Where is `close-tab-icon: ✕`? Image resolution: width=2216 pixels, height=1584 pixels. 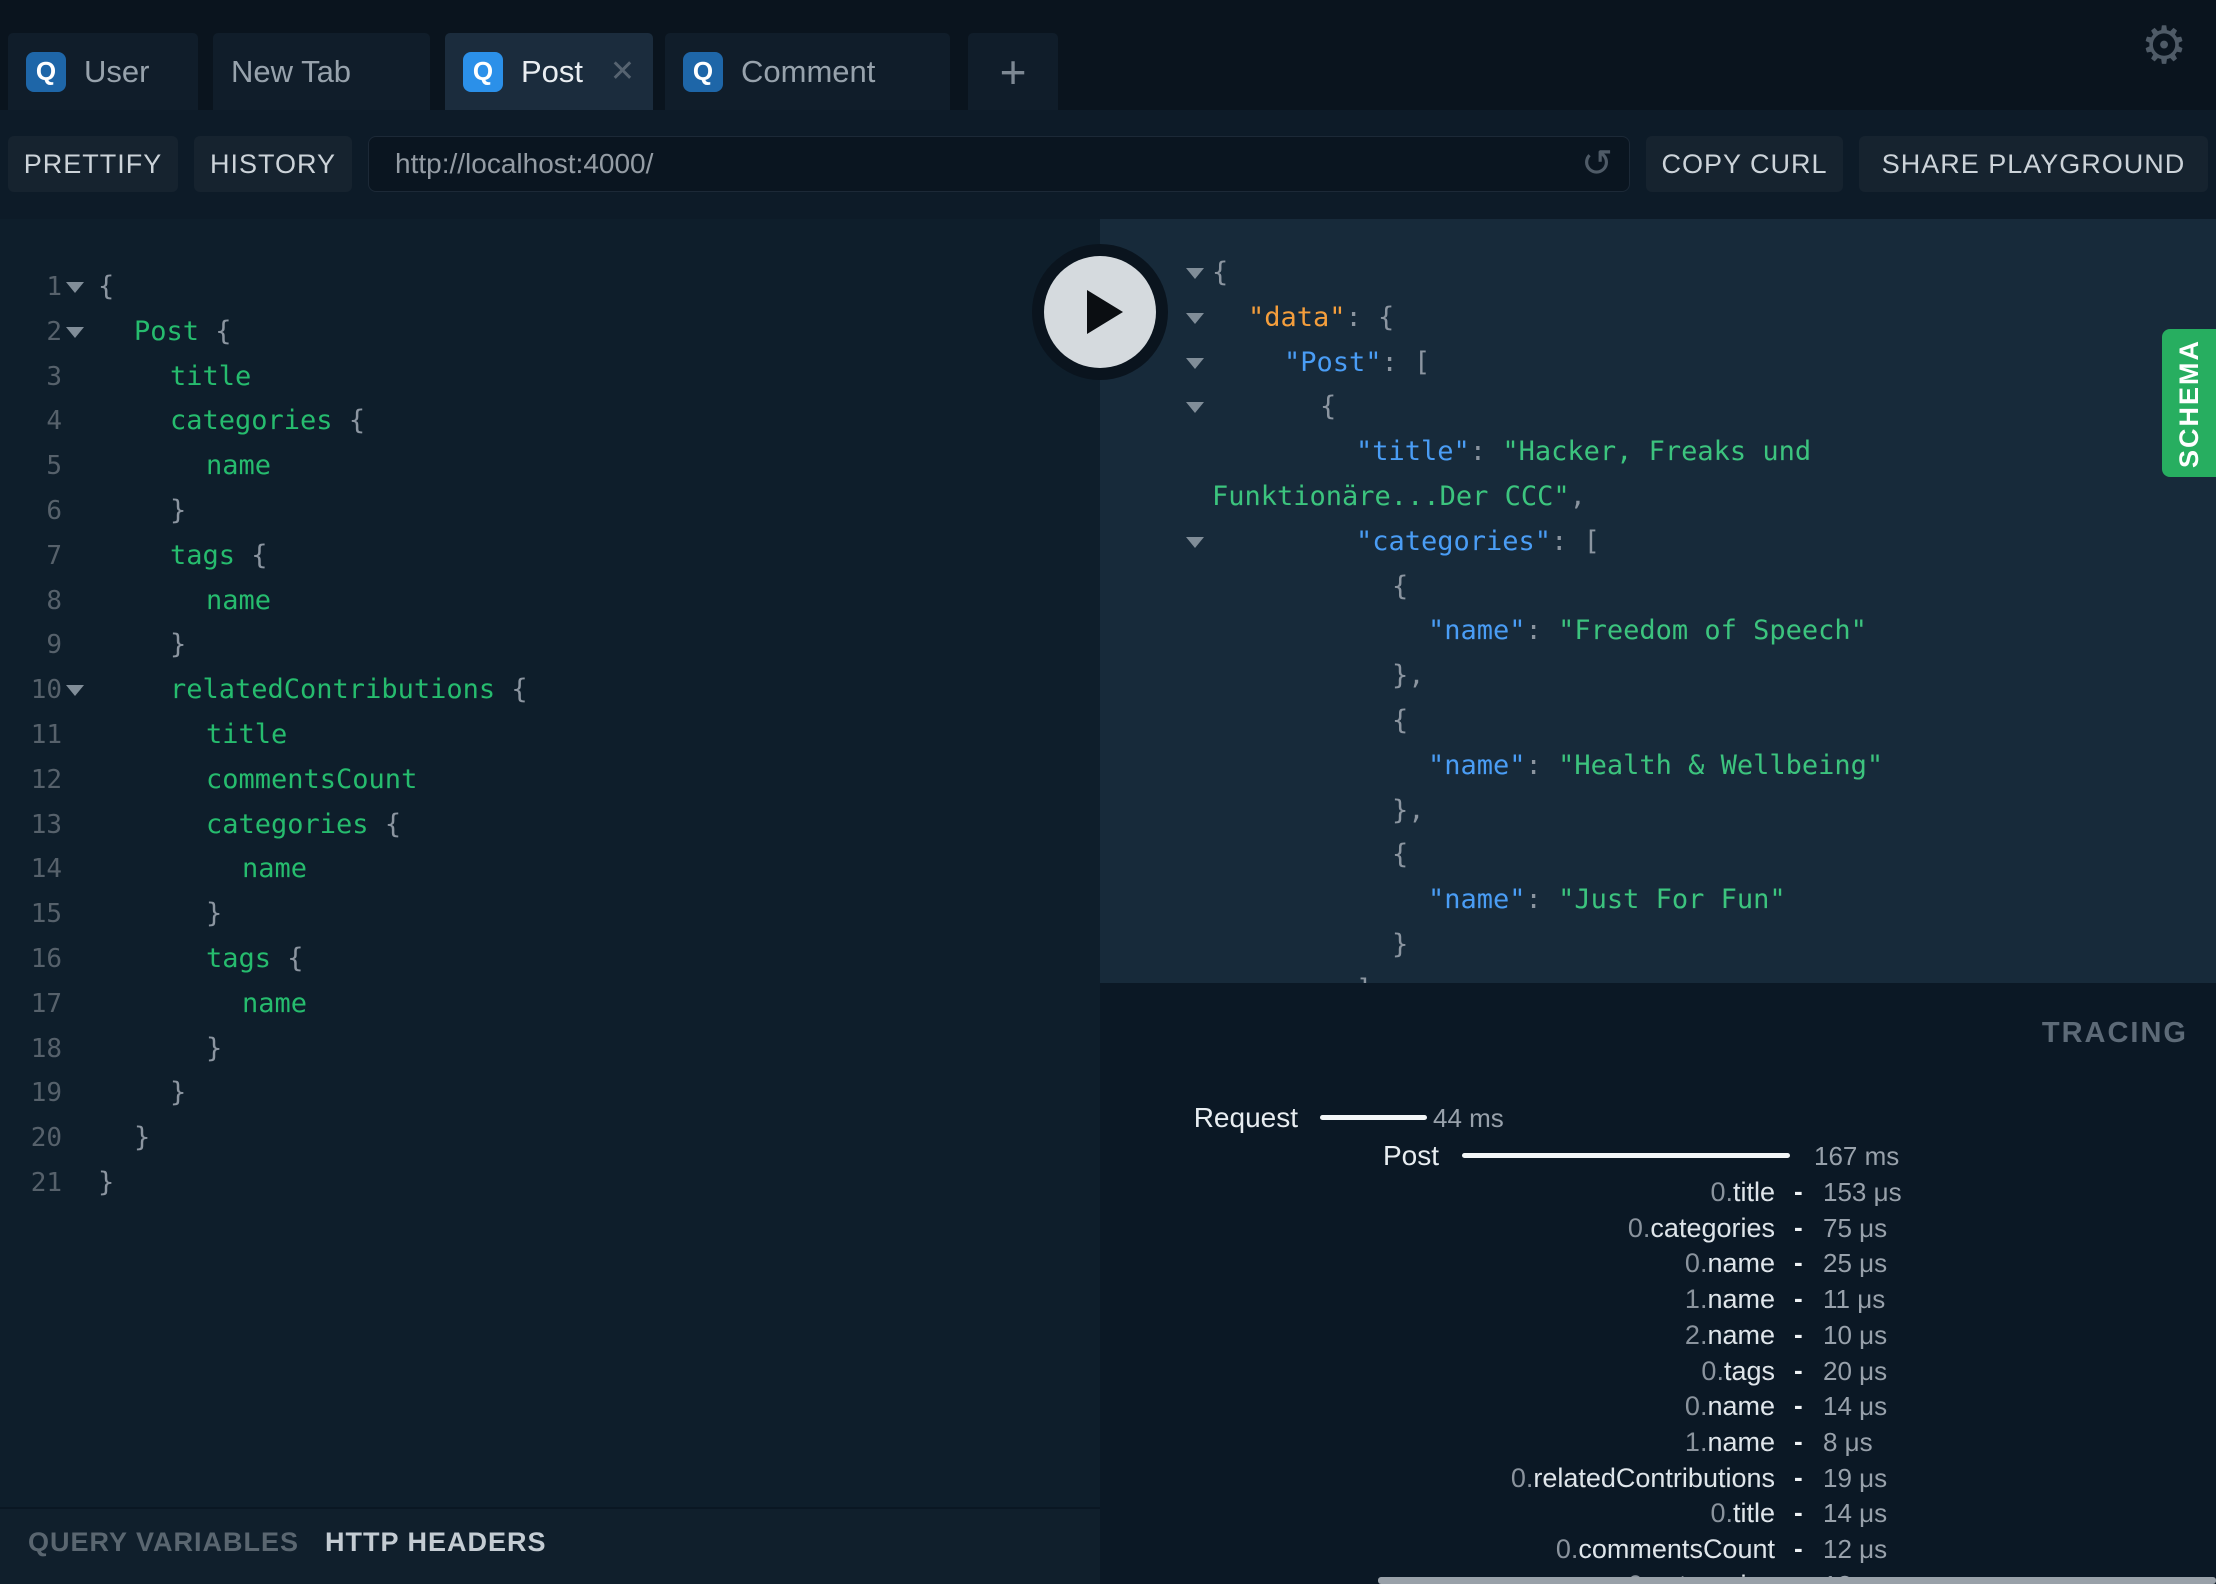 close-tab-icon: ✕ is located at coordinates (622, 71).